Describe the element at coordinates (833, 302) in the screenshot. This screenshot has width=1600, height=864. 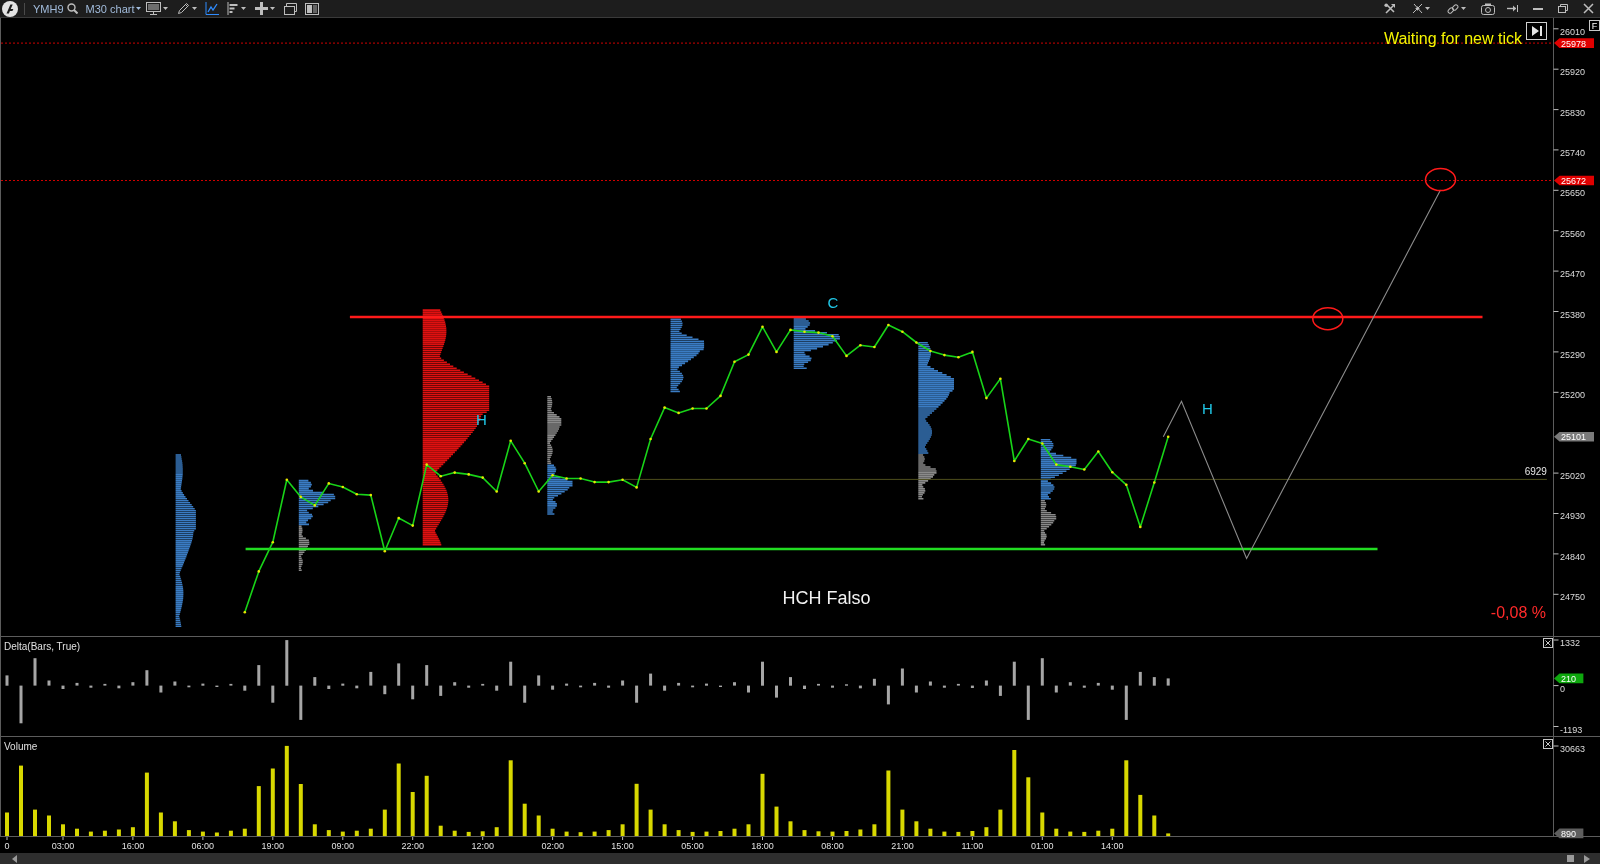
I see `pattern-label: C` at that location.